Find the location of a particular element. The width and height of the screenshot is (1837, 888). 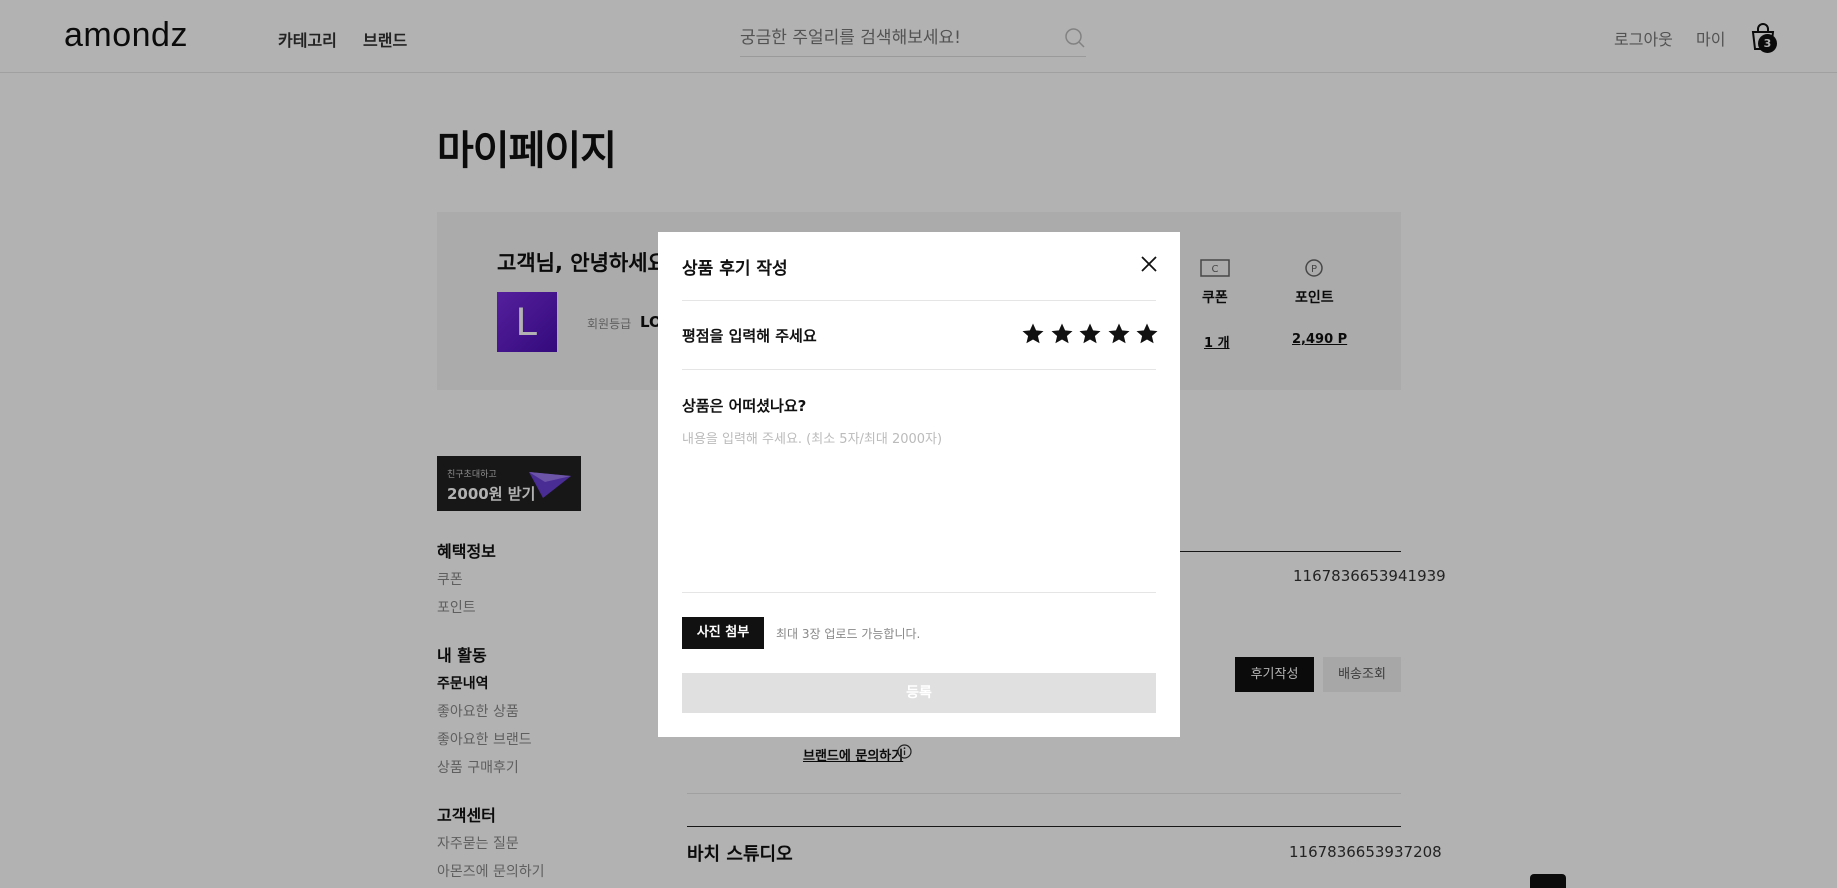

modal-title: 상품 후기 작성 is located at coordinates (735, 269).